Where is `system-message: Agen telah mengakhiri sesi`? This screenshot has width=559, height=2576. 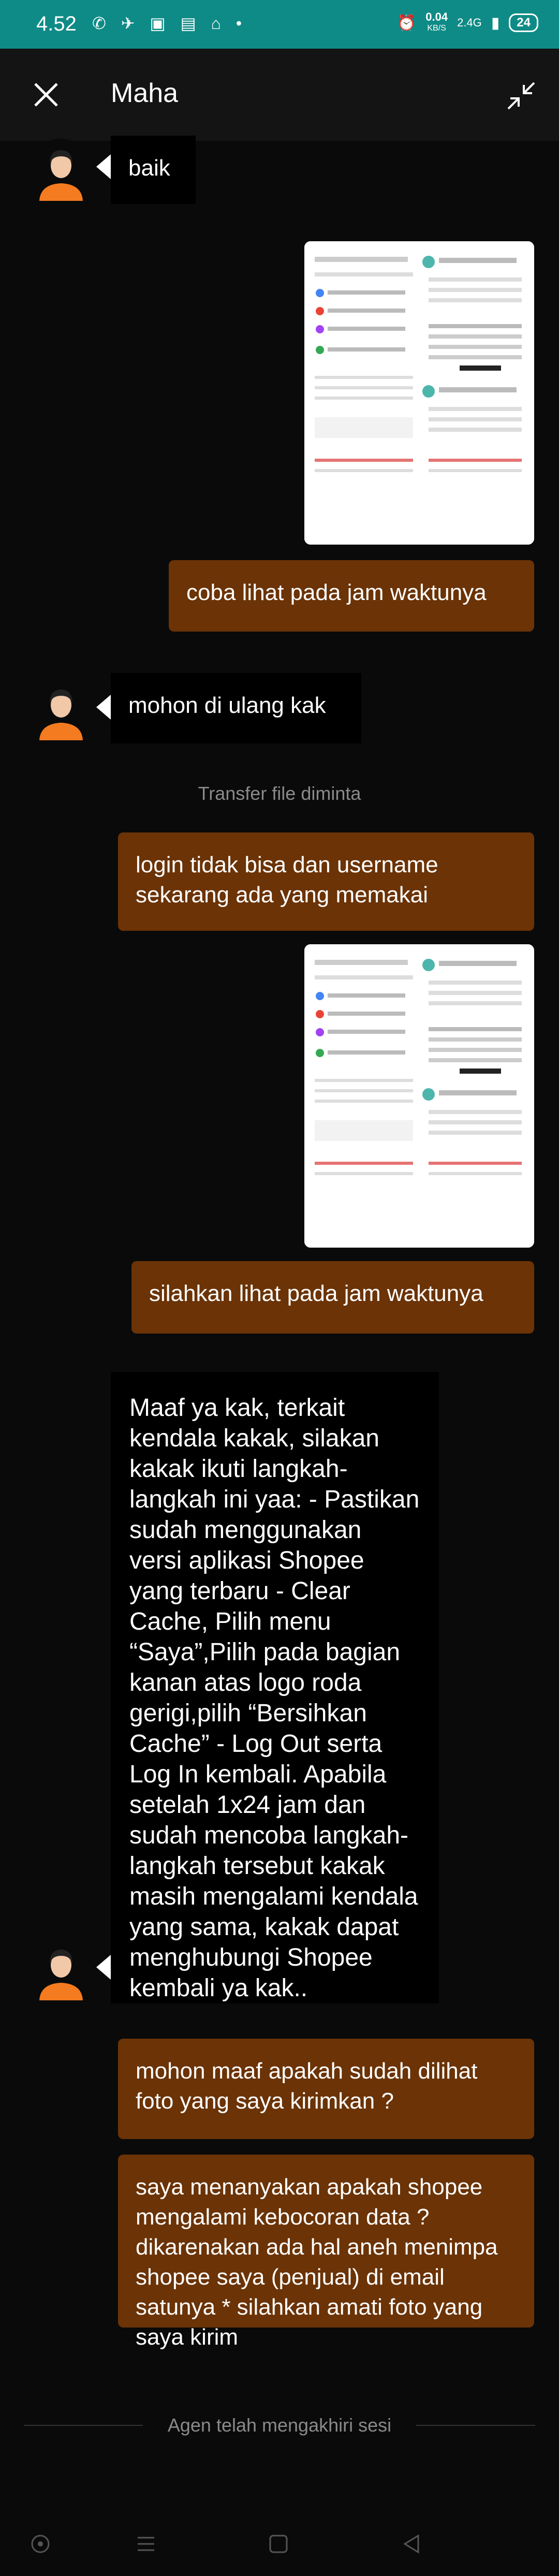
system-message: Agen telah mengakhiri sesi is located at coordinates (279, 2425).